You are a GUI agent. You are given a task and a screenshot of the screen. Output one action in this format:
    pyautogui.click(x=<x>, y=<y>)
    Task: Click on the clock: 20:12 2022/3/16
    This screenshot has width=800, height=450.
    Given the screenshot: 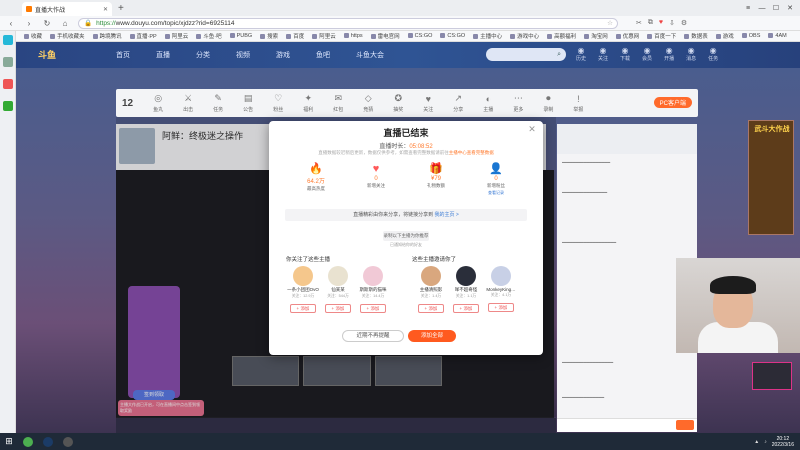 What is the action you would take?
    pyautogui.click(x=783, y=442)
    